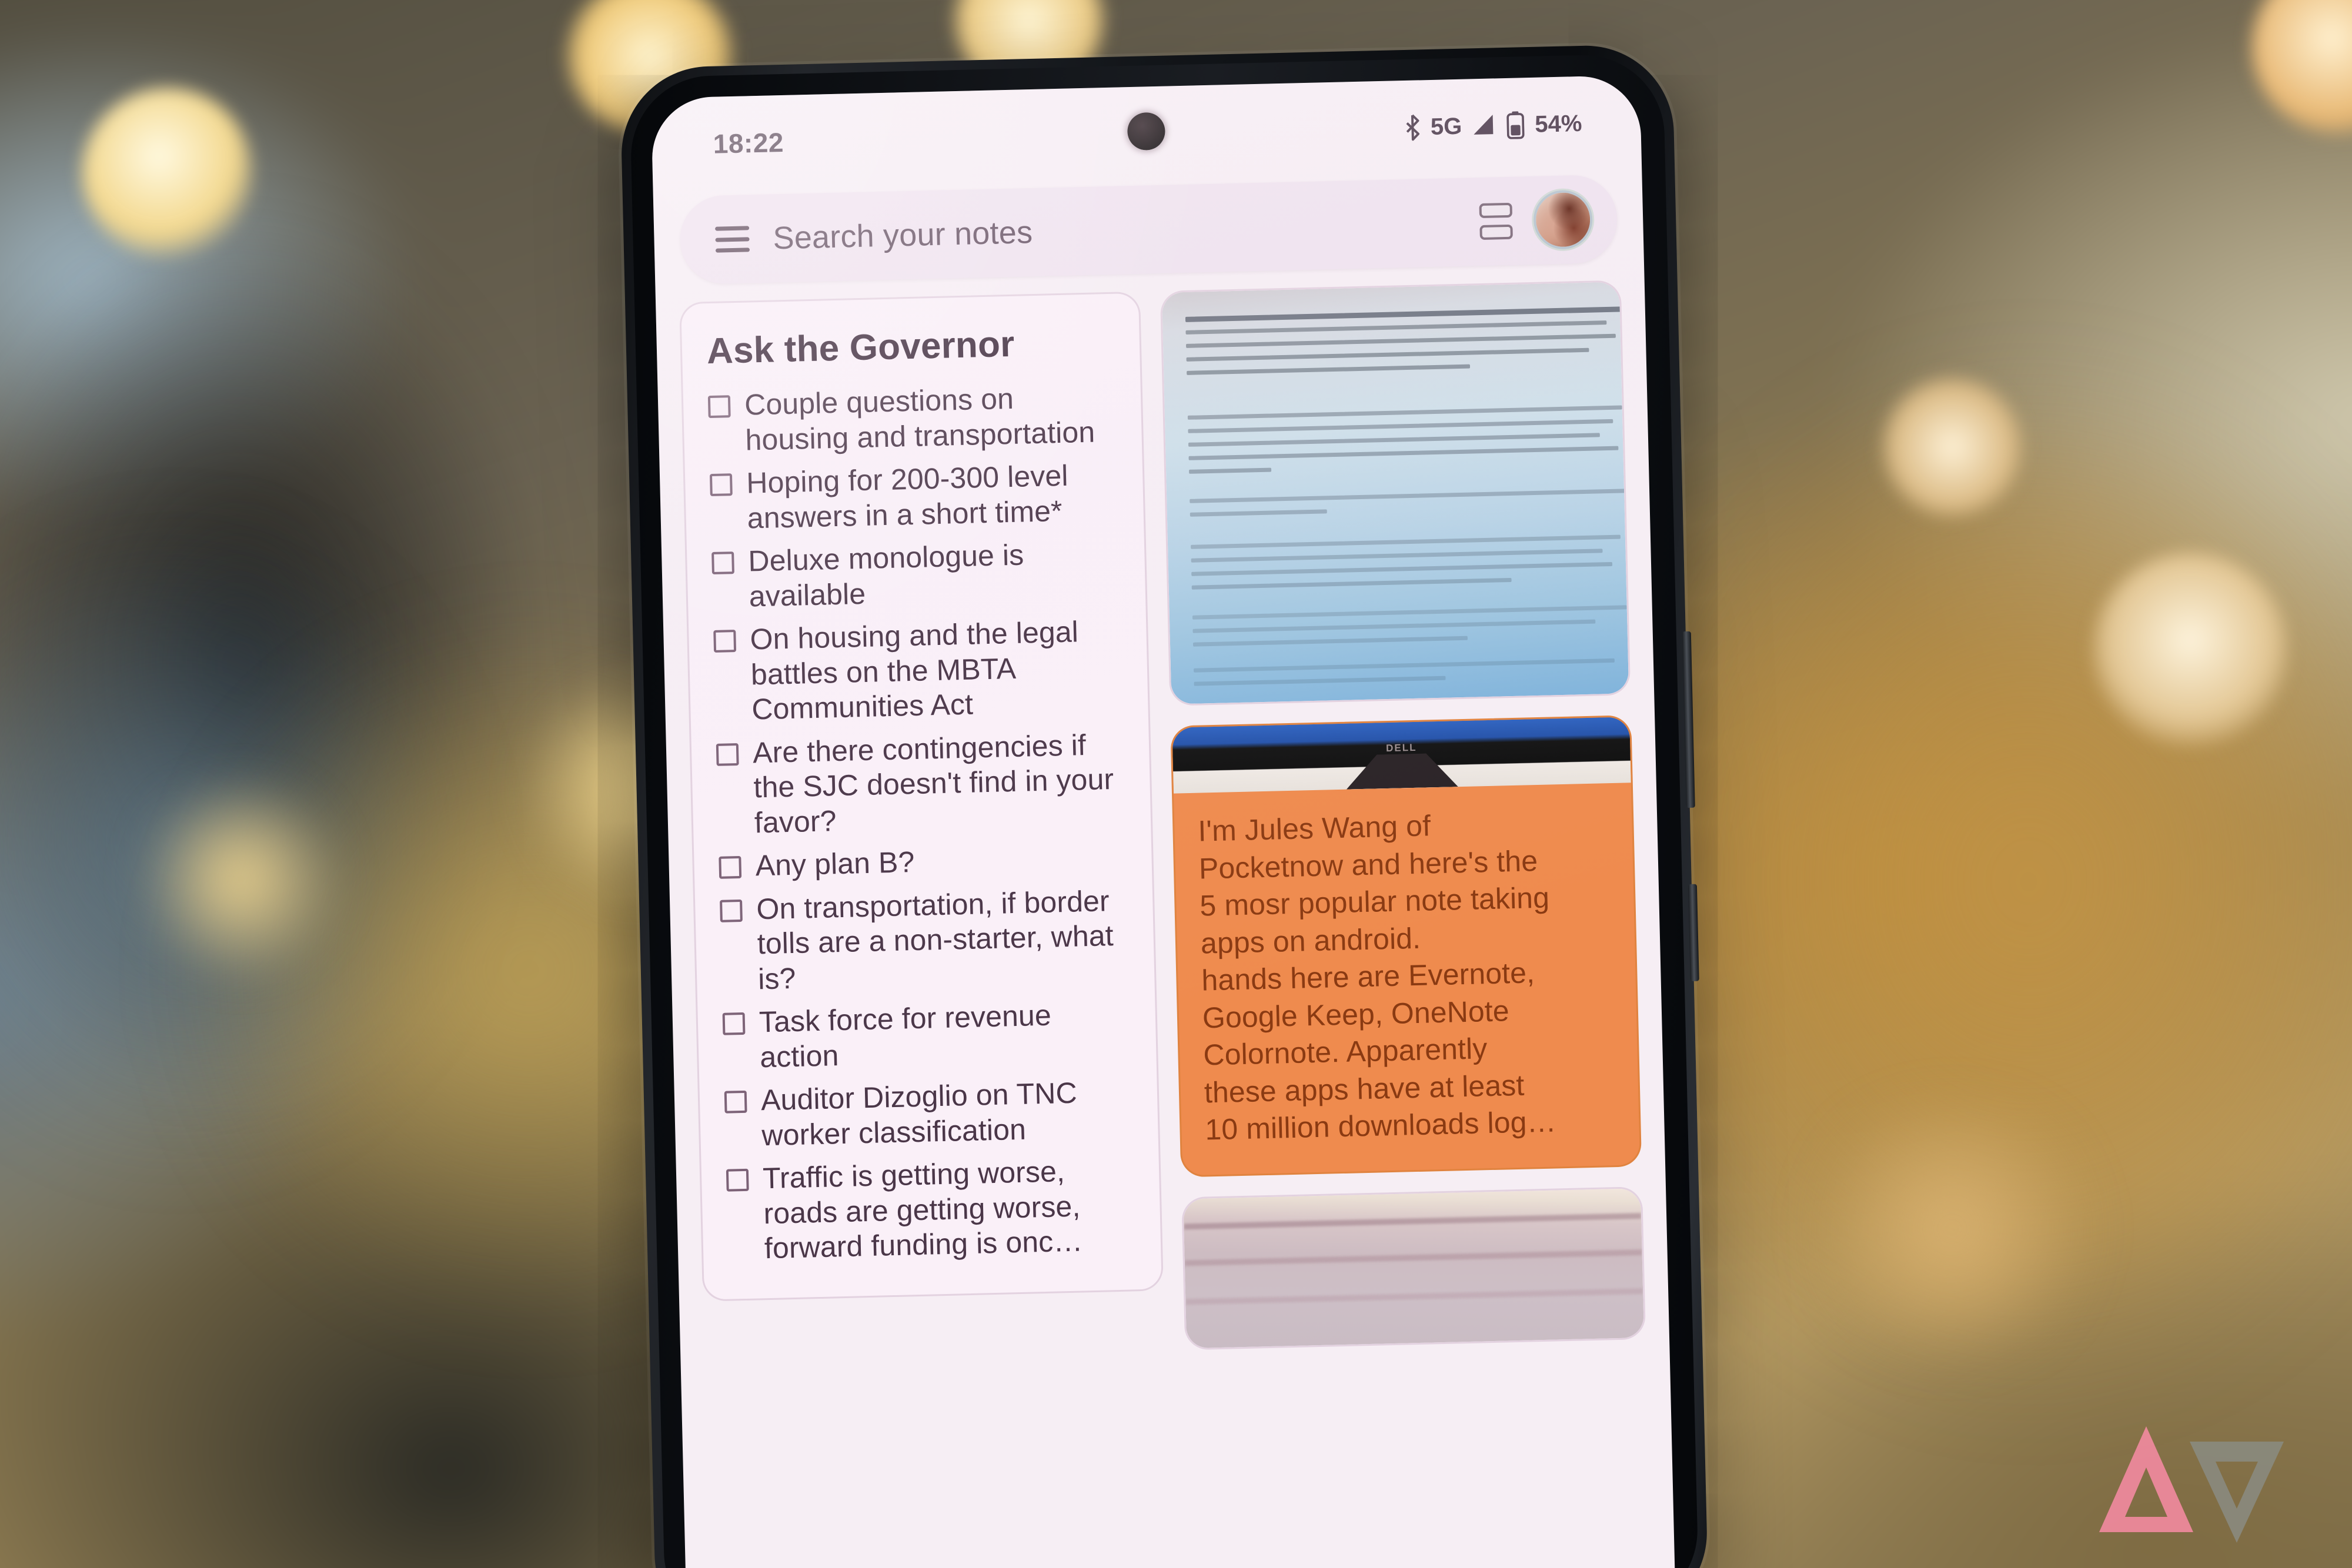 The image size is (2352, 1568). Describe the element at coordinates (1401, 747) in the screenshot. I see `monitor-brand-label: DELL` at that location.